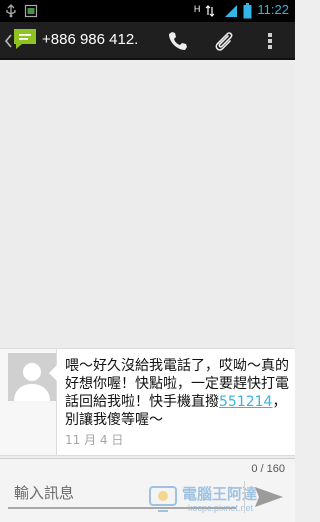 This screenshot has width=320, height=522. What do you see at coordinates (90, 39) in the screenshot?
I see `conversation-title: +886 986 412.` at bounding box center [90, 39].